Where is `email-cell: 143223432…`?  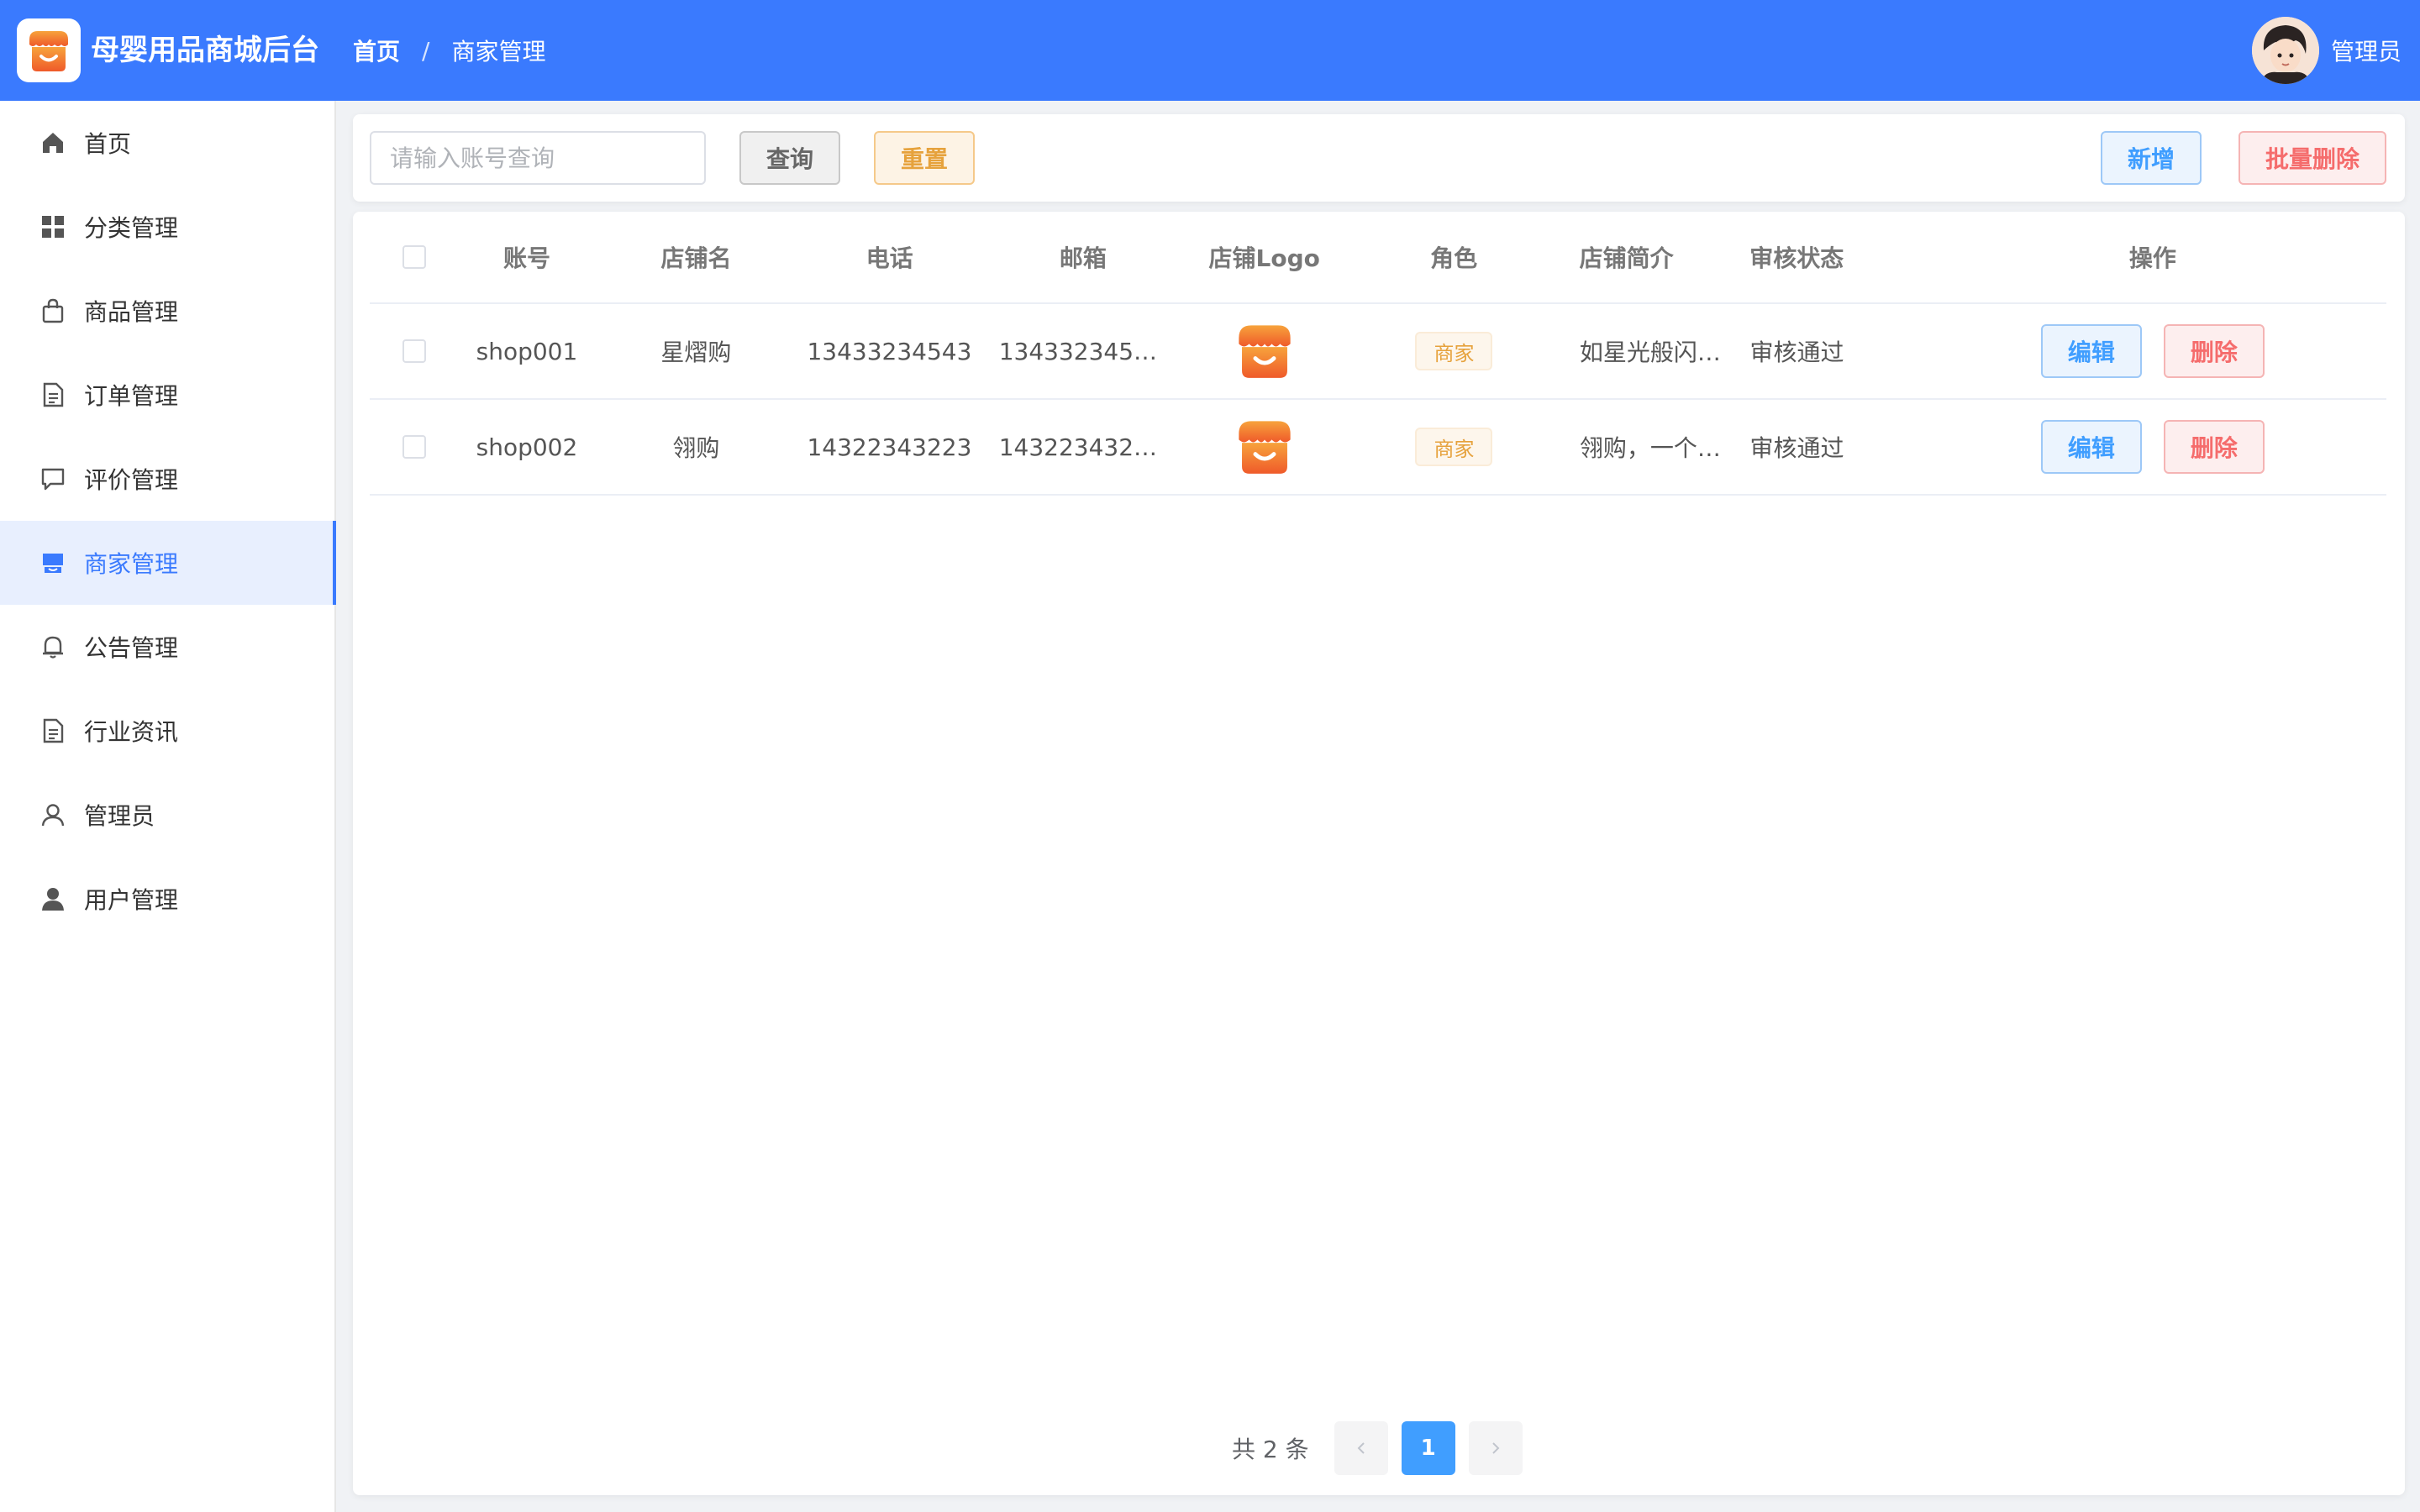
email-cell: 143223432… is located at coordinates (1078, 447).